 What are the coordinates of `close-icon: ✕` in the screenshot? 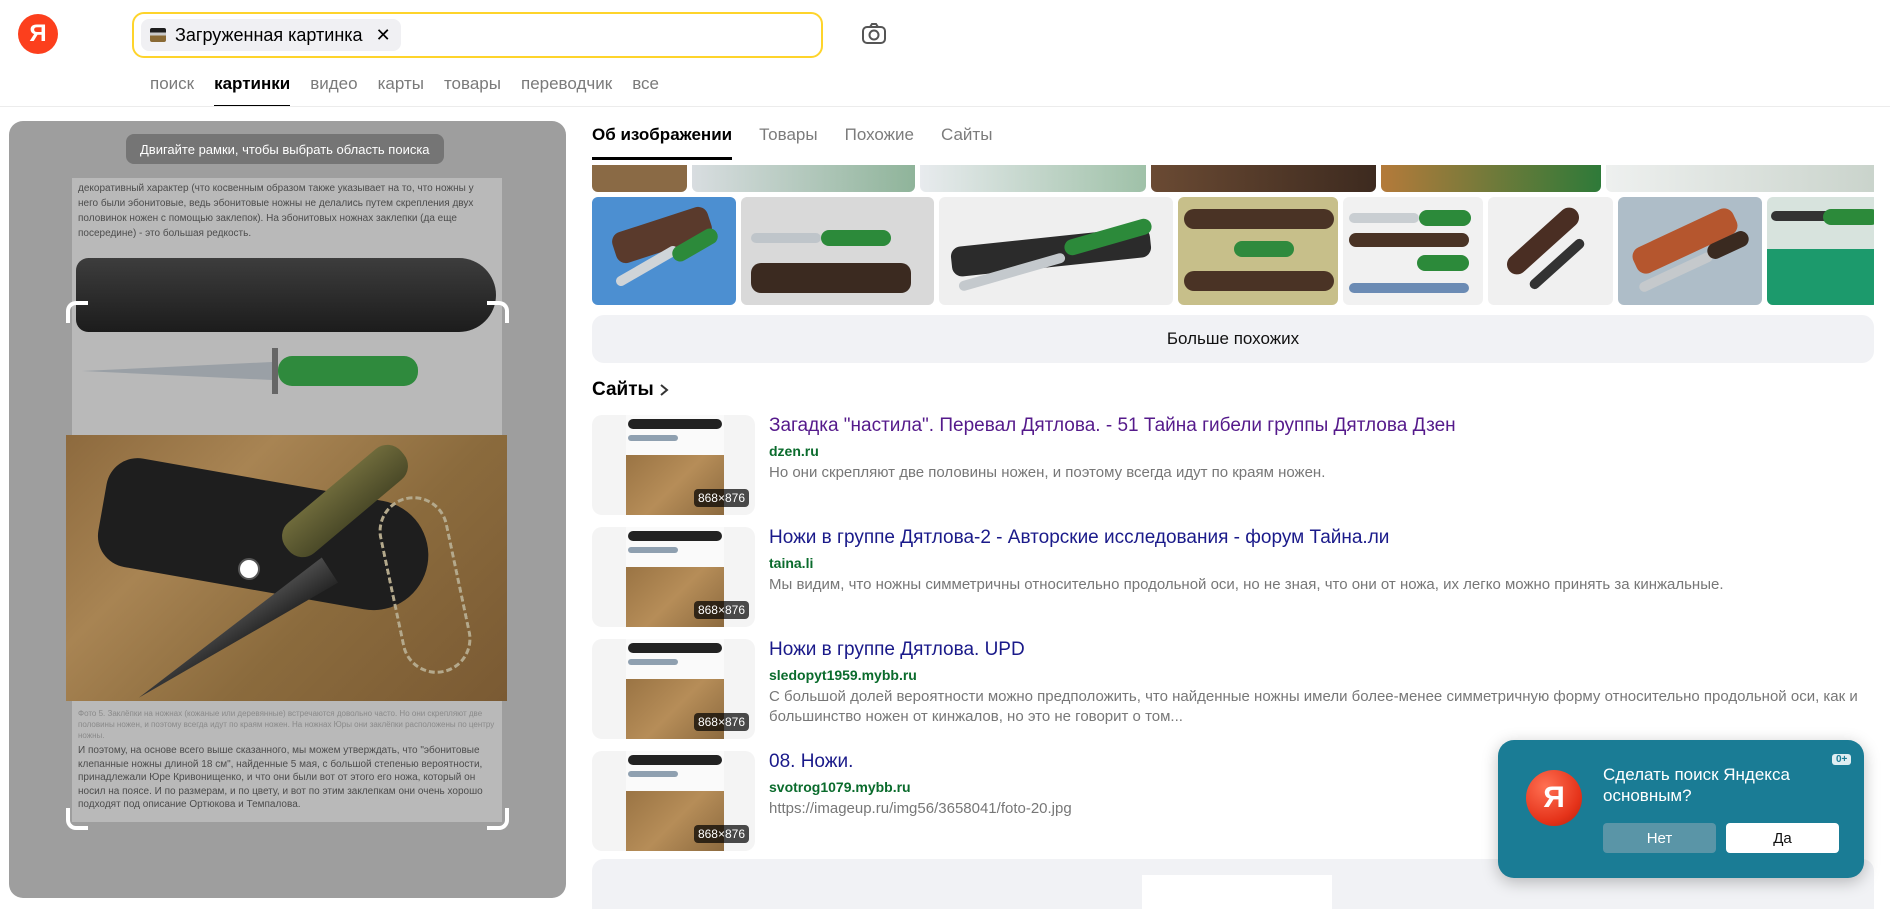 It's located at (383, 35).